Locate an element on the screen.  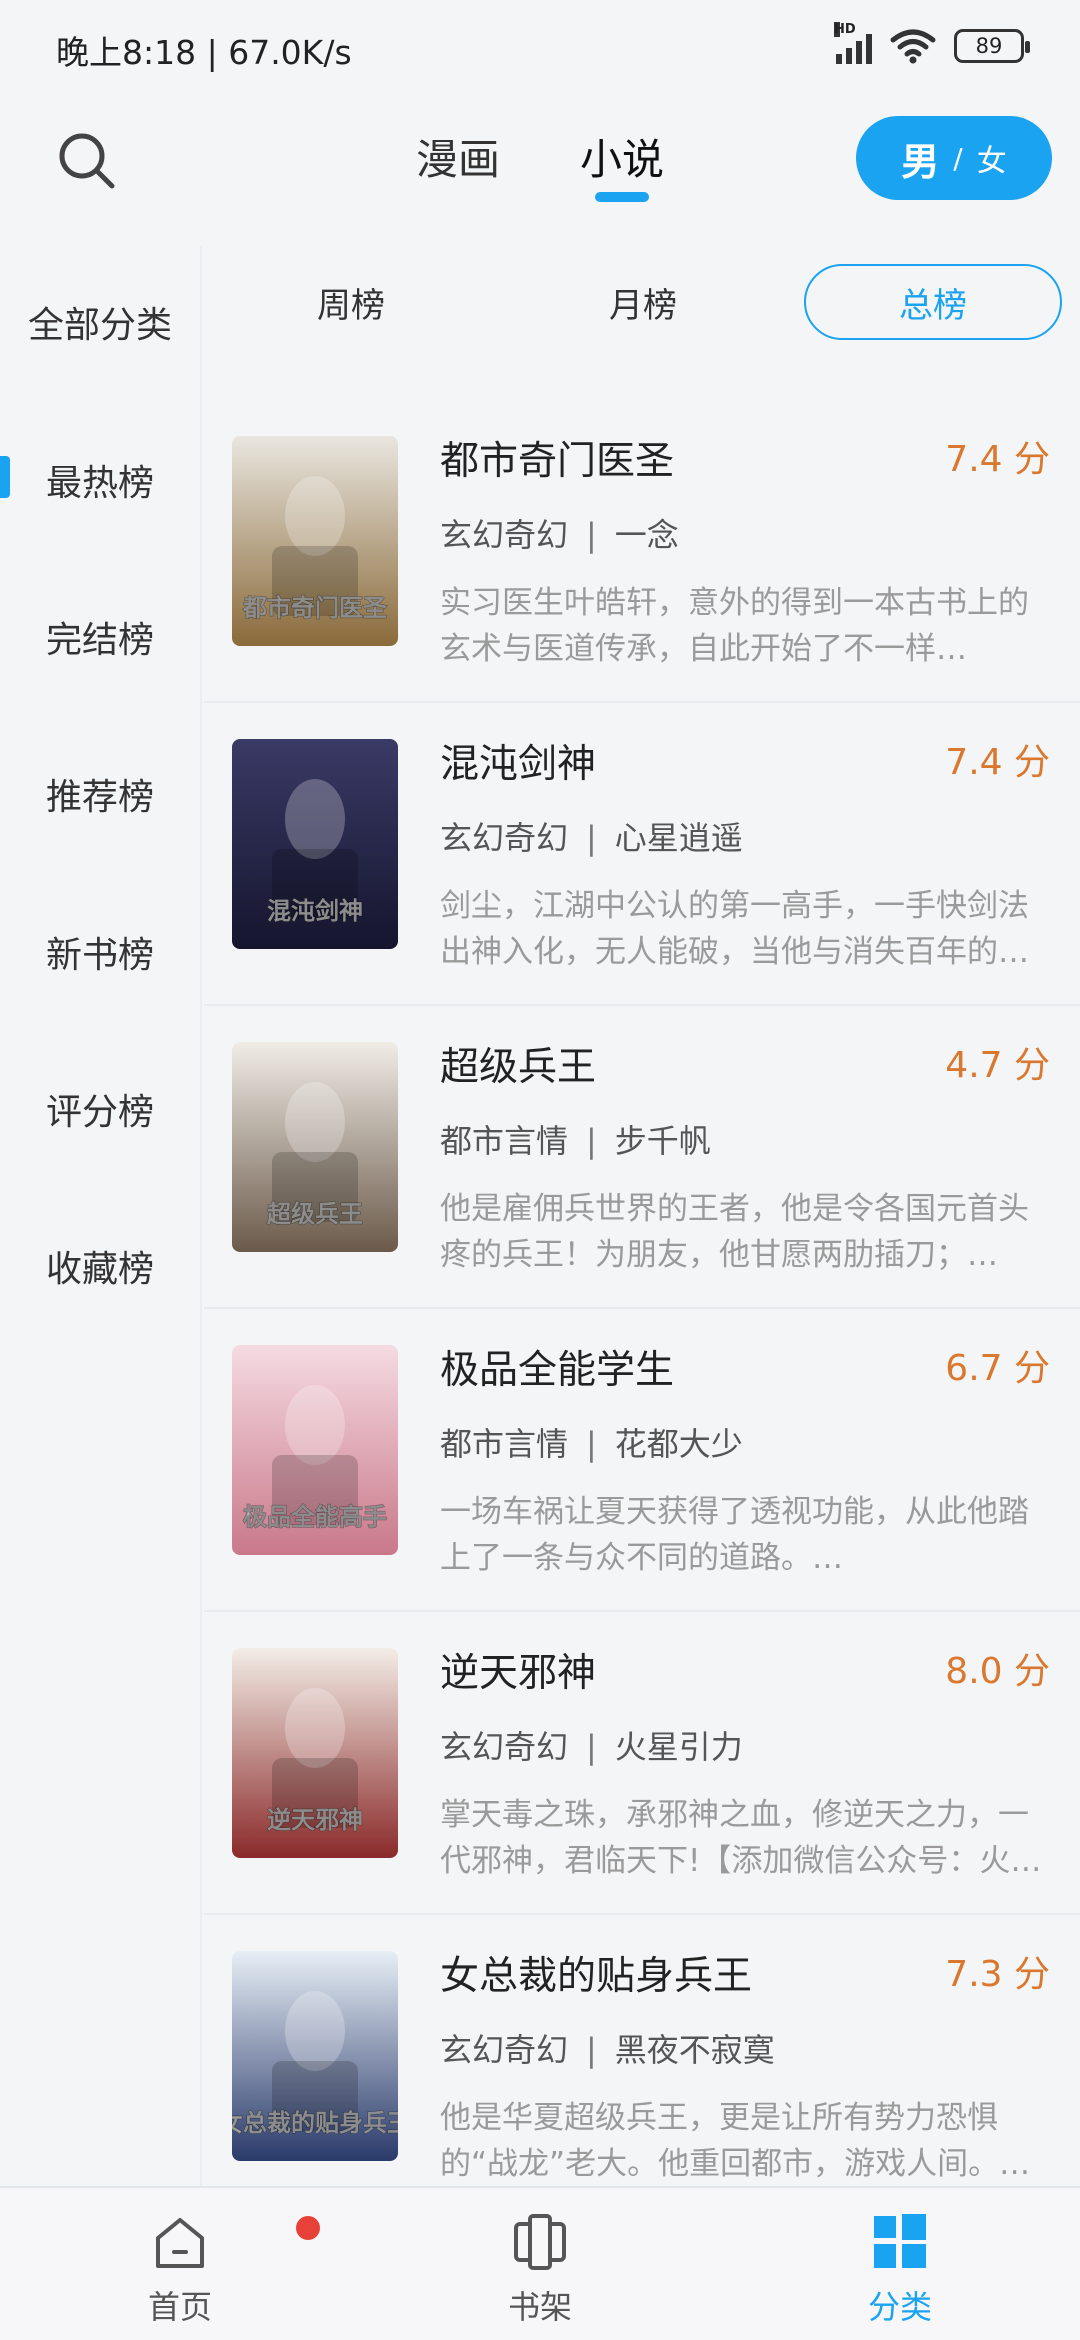
book-cover-art: 逆天邪神 is located at coordinates (315, 1753).